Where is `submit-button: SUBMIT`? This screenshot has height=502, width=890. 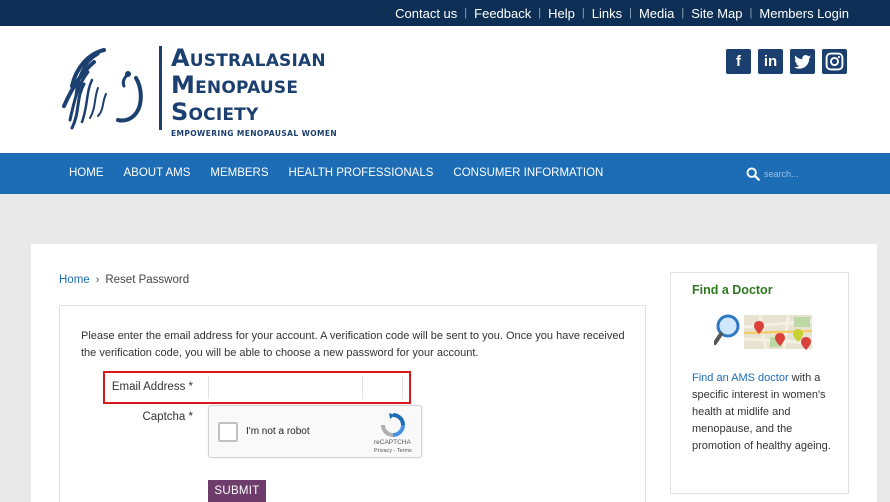 submit-button: SUBMIT is located at coordinates (237, 491).